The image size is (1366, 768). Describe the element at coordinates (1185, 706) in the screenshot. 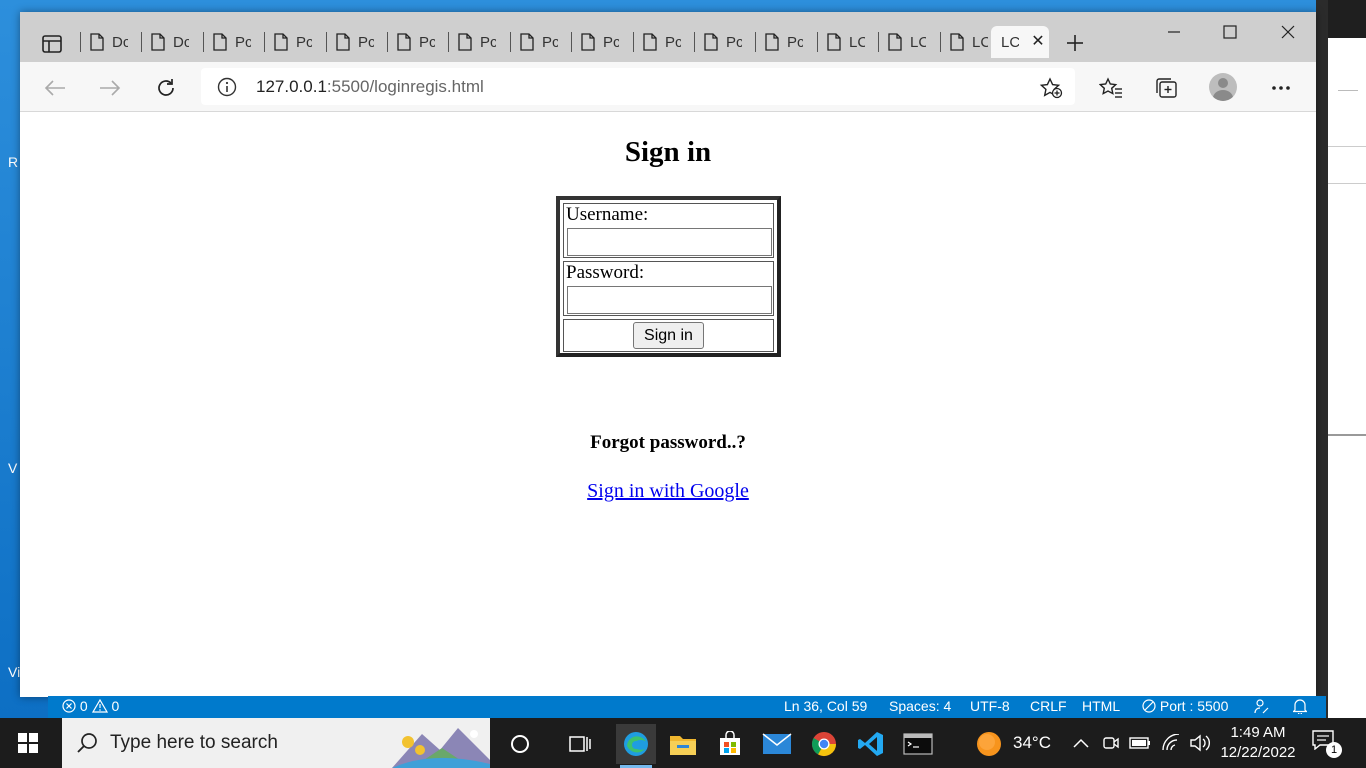

I see `live-server-port: Port : 5500` at that location.